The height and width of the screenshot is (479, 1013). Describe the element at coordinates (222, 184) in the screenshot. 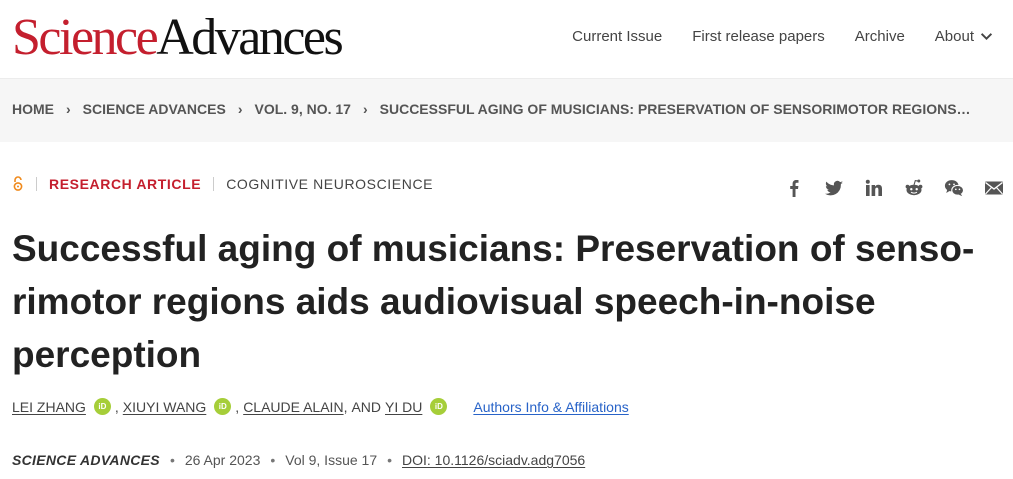

I see `article-meta-row: RESEARCH ARTICLE COGNITIVE NEUROSCIENCE` at that location.